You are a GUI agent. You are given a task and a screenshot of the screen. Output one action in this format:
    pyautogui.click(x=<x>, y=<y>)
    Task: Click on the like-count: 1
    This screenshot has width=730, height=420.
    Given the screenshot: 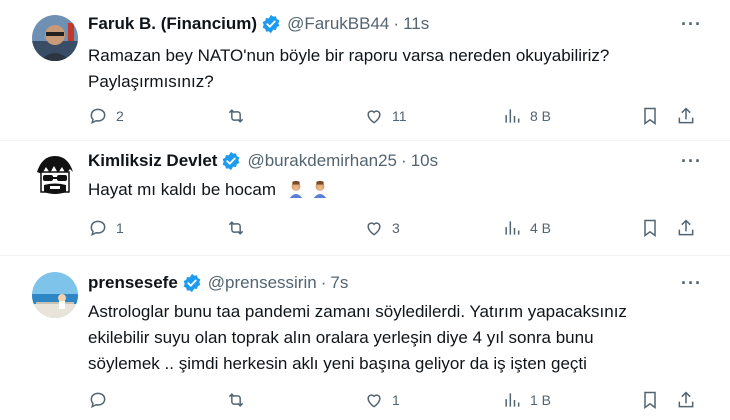 What is the action you would take?
    pyautogui.click(x=396, y=400)
    